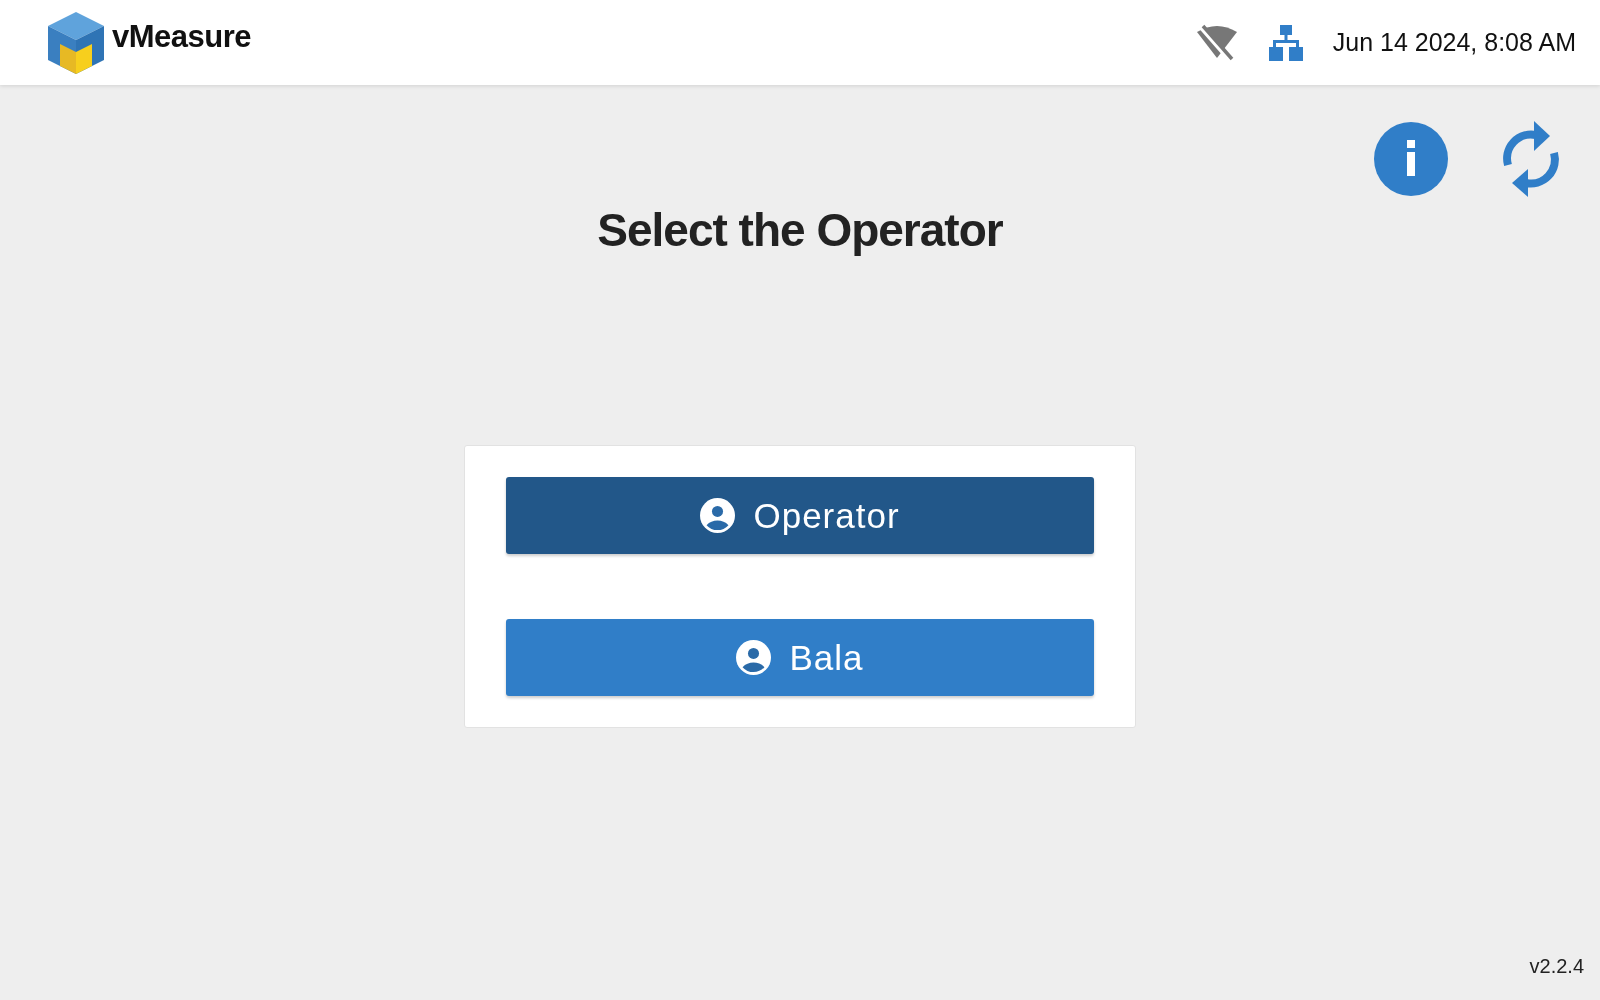 This screenshot has height=1000, width=1600. Describe the element at coordinates (1556, 966) in the screenshot. I see `version-label: v2.2.4` at that location.